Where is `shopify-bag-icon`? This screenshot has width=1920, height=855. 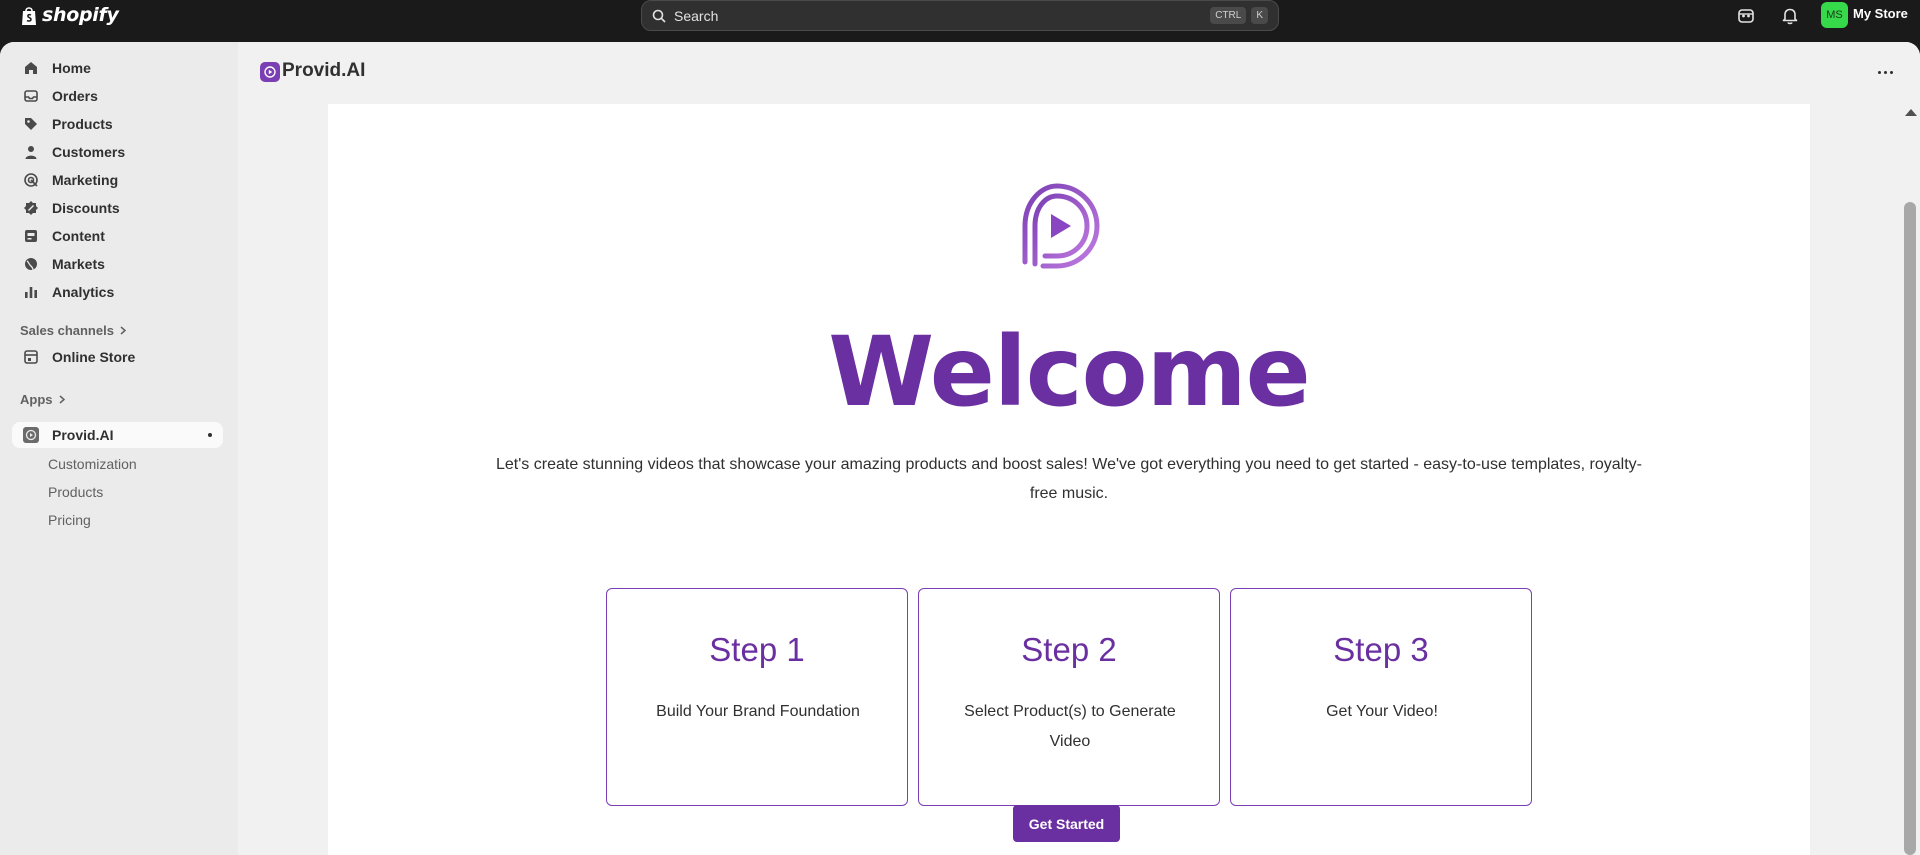 shopify-bag-icon is located at coordinates (29, 15).